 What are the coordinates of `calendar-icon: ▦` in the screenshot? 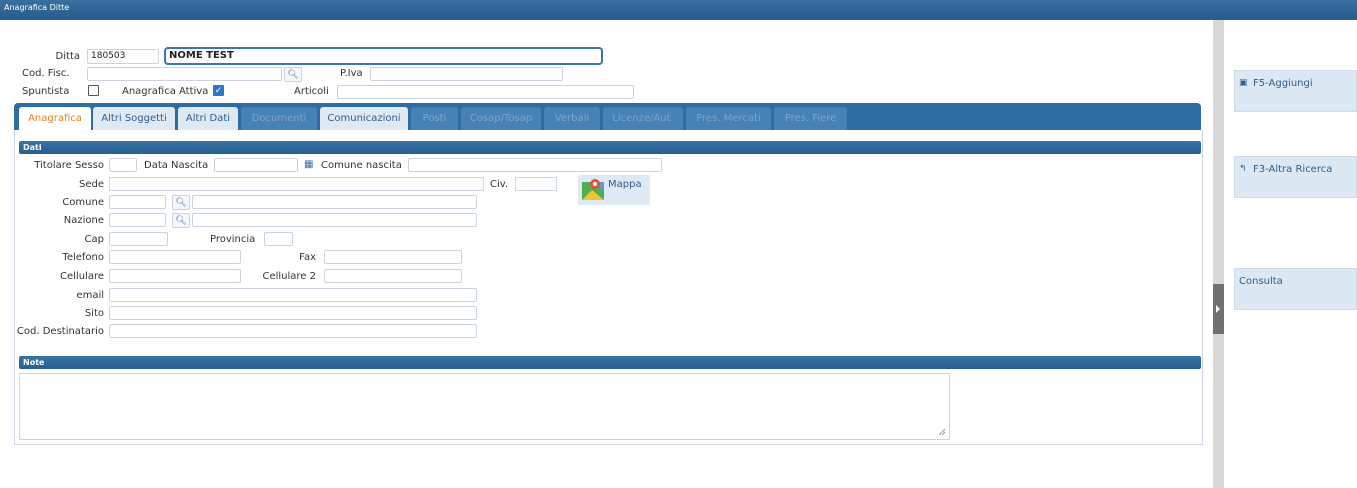 It's located at (309, 164).